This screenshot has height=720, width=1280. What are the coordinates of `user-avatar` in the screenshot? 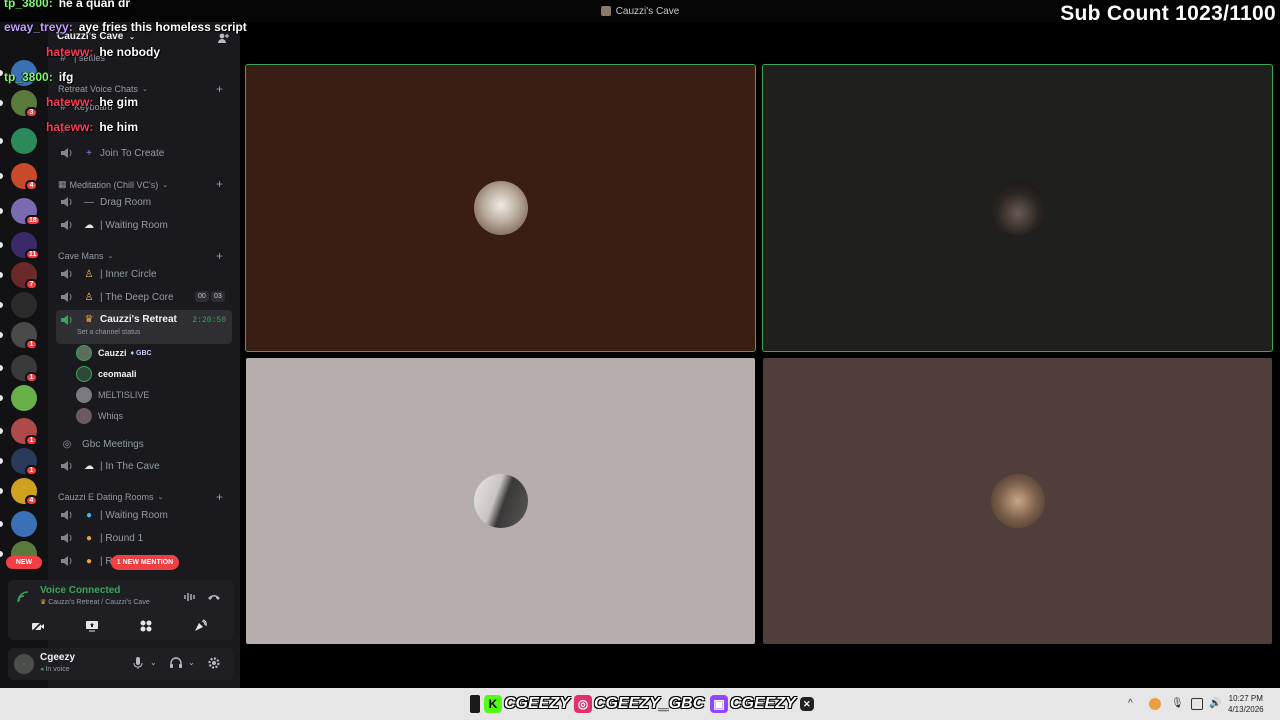 It's located at (24, 664).